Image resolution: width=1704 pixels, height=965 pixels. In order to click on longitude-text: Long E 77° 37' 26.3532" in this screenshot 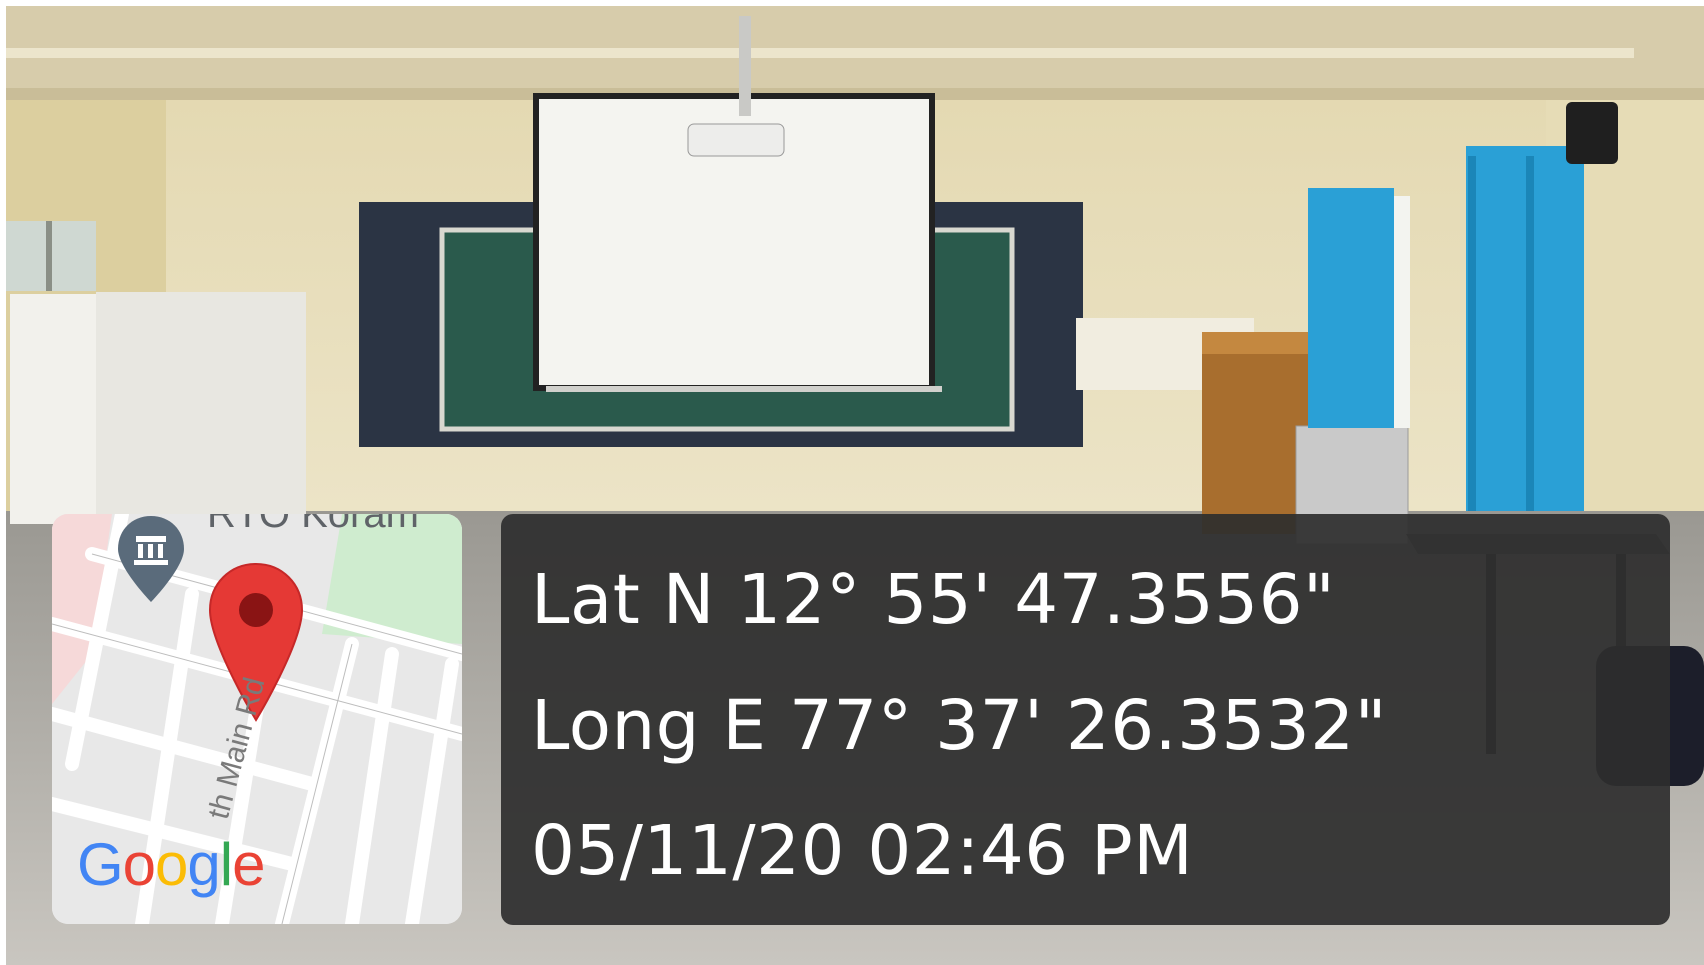, I will do `click(959, 726)`.